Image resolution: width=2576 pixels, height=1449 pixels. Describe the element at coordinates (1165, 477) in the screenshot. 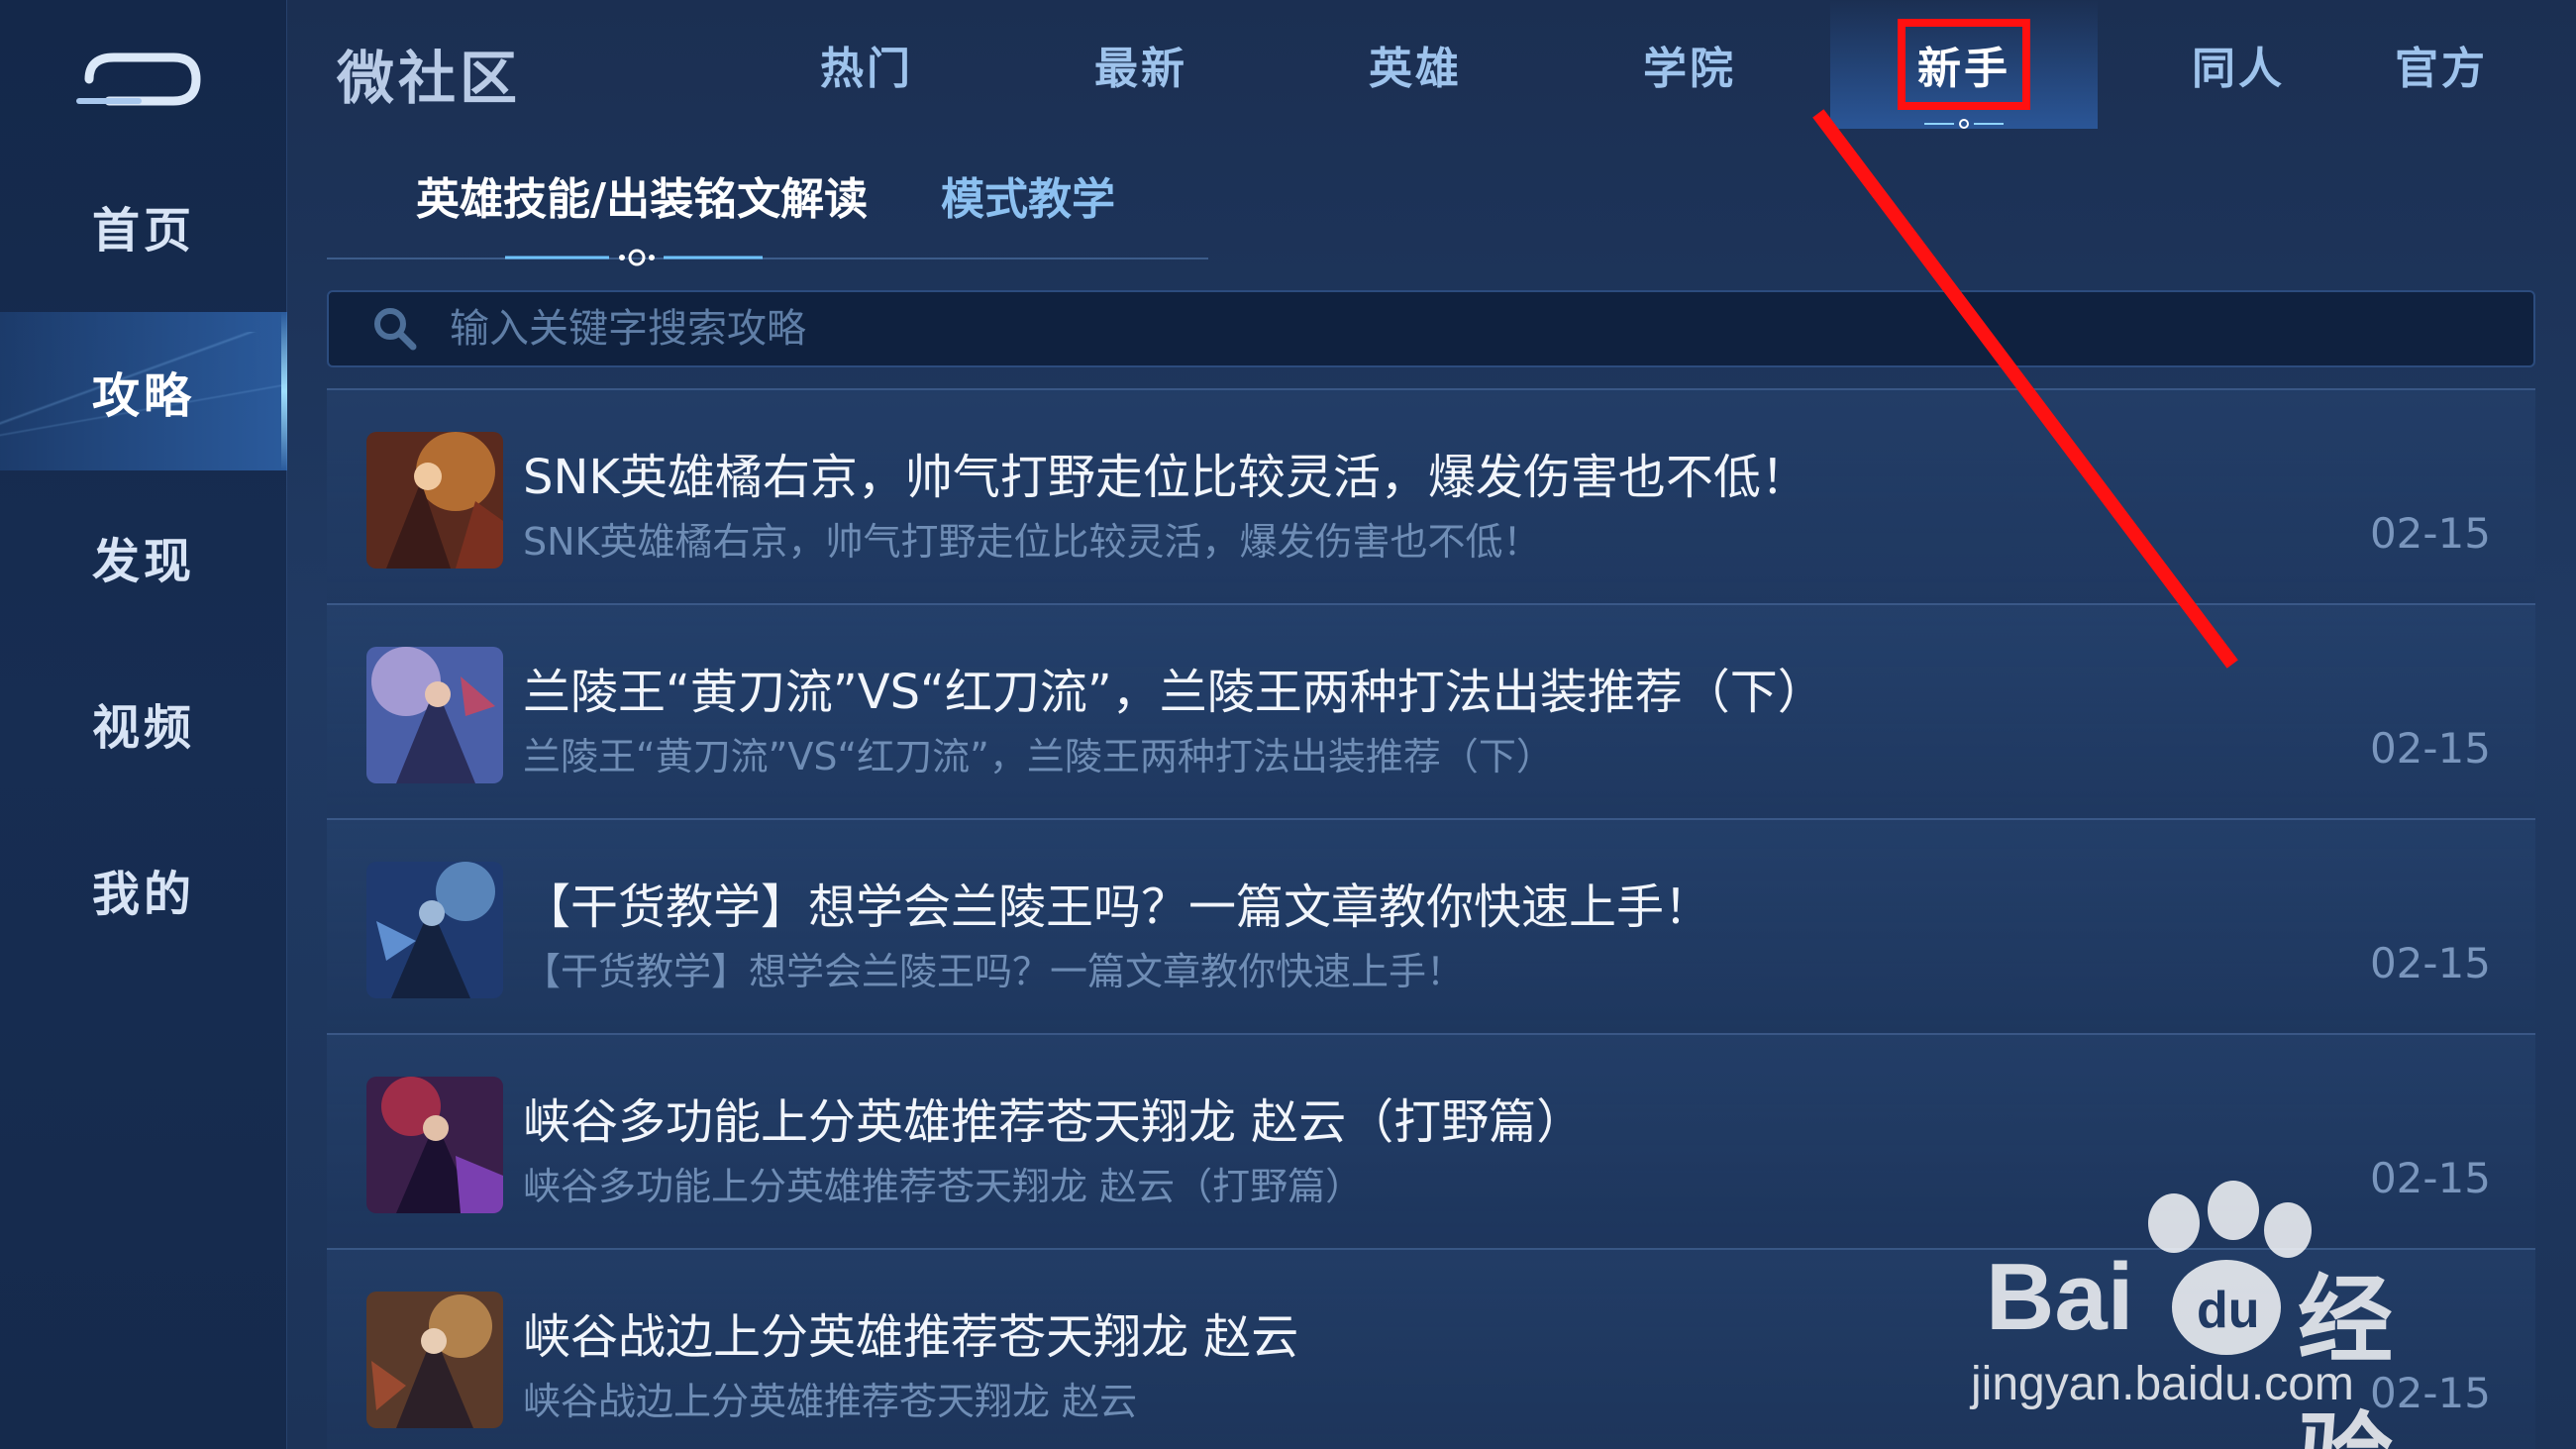

I see `article-title: SNK英雄橘右京，帅气打野走位比较灵活，爆发伤害也不低！` at that location.